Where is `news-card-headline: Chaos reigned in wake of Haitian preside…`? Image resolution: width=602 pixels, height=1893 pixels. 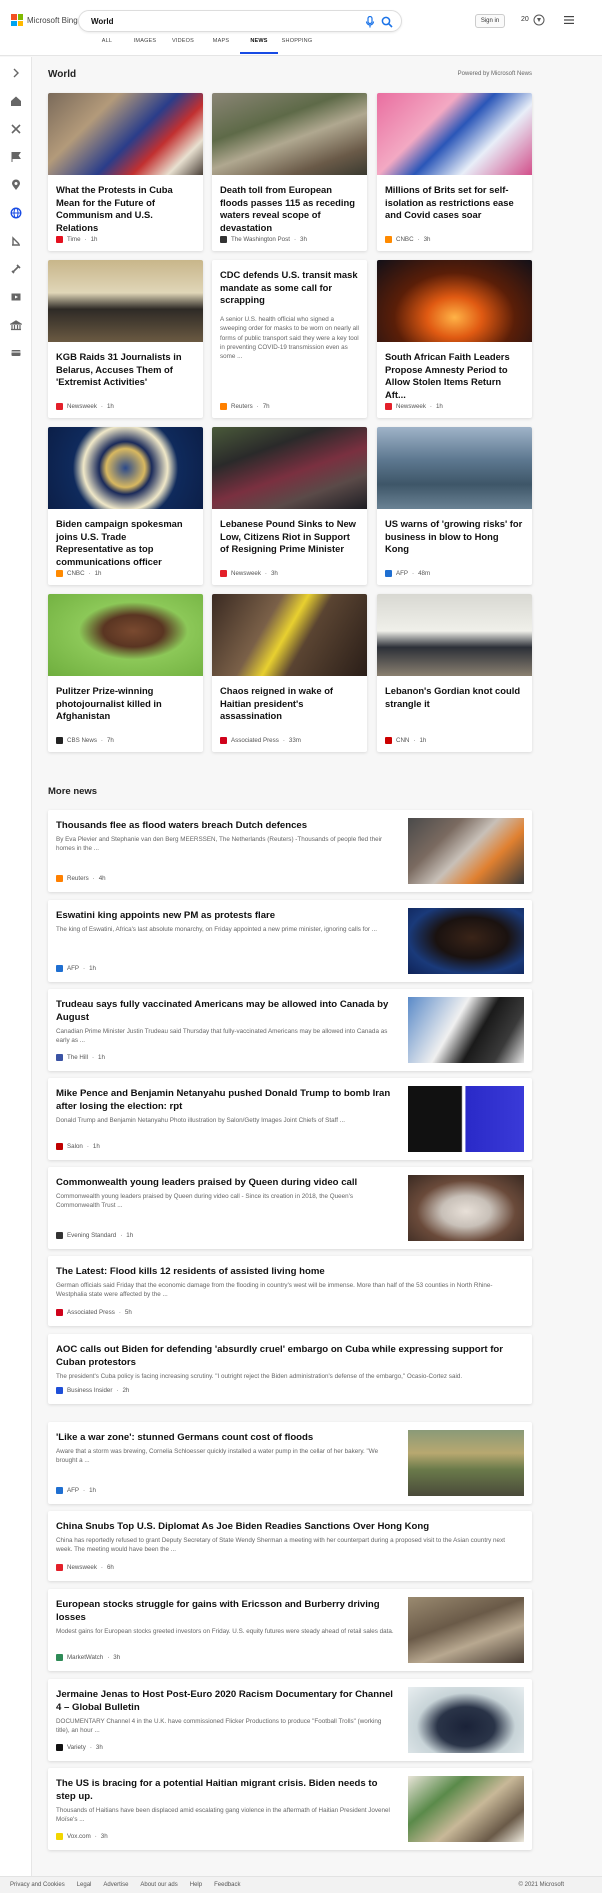 news-card-headline: Chaos reigned in wake of Haitian preside… is located at coordinates (289, 704).